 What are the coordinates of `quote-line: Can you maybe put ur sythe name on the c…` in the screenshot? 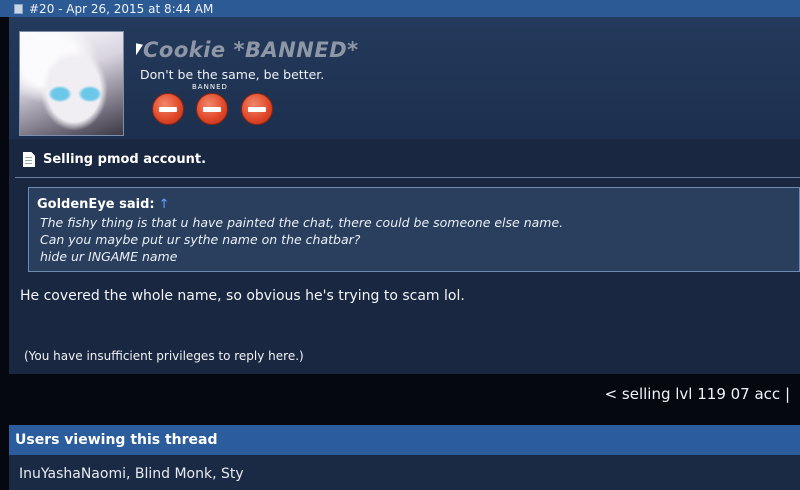 It's located at (200, 239).